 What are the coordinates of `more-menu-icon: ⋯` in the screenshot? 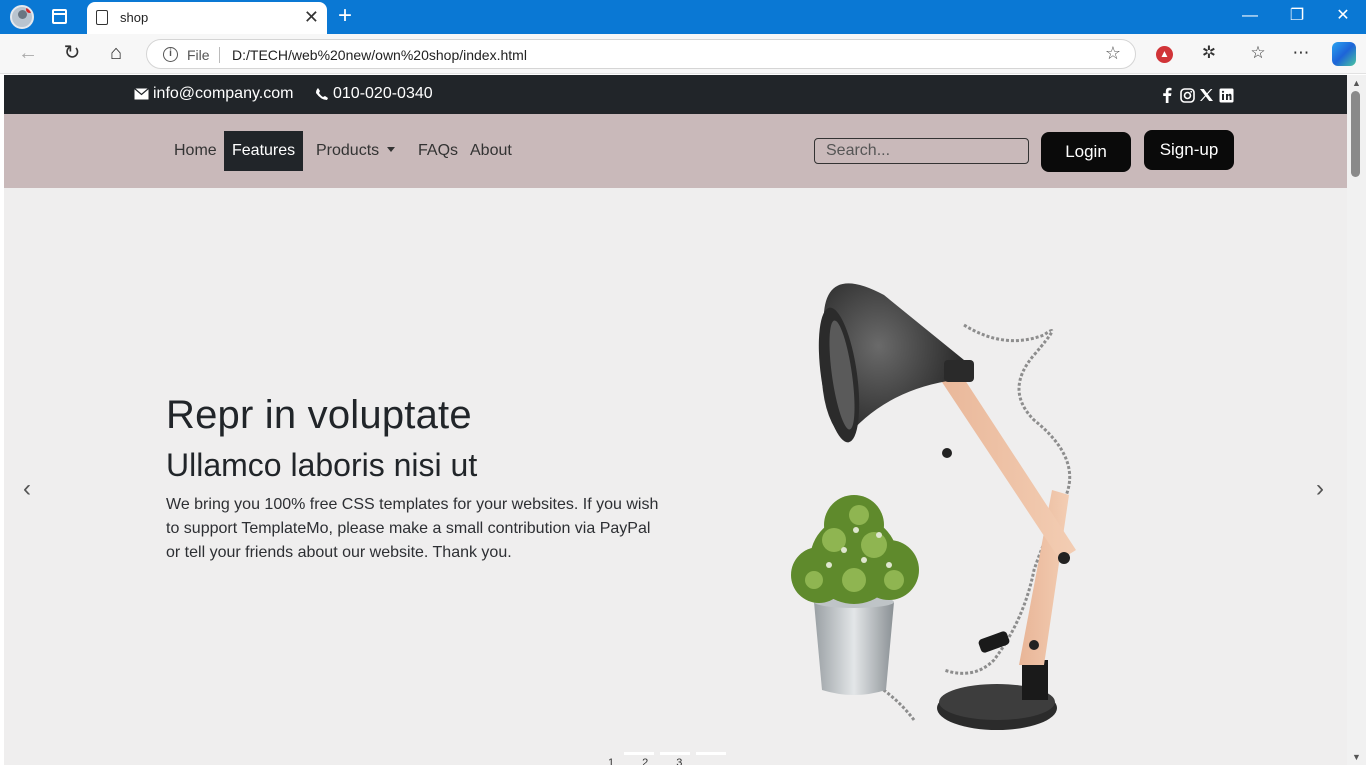 It's located at (1301, 53).